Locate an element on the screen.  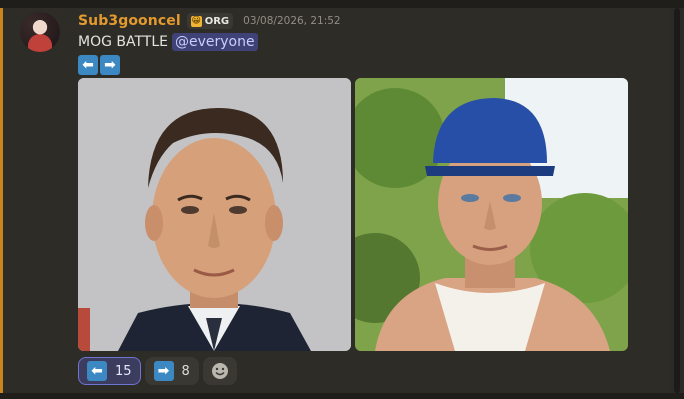
message-emoji-row: ⬅ ➡ is located at coordinates (99, 65).